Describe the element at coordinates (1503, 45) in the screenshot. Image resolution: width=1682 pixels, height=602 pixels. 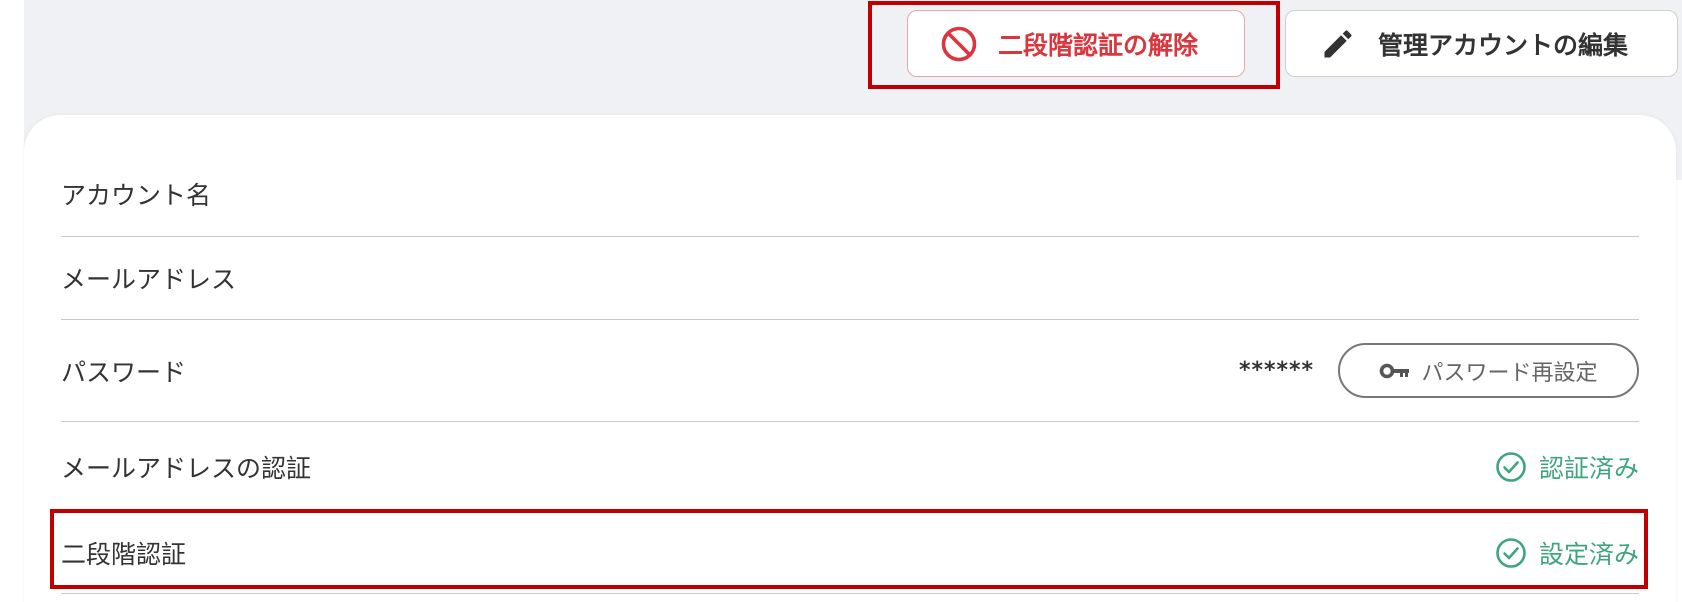
I see `edit-admin-account-label: 管理アカウントの編集` at that location.